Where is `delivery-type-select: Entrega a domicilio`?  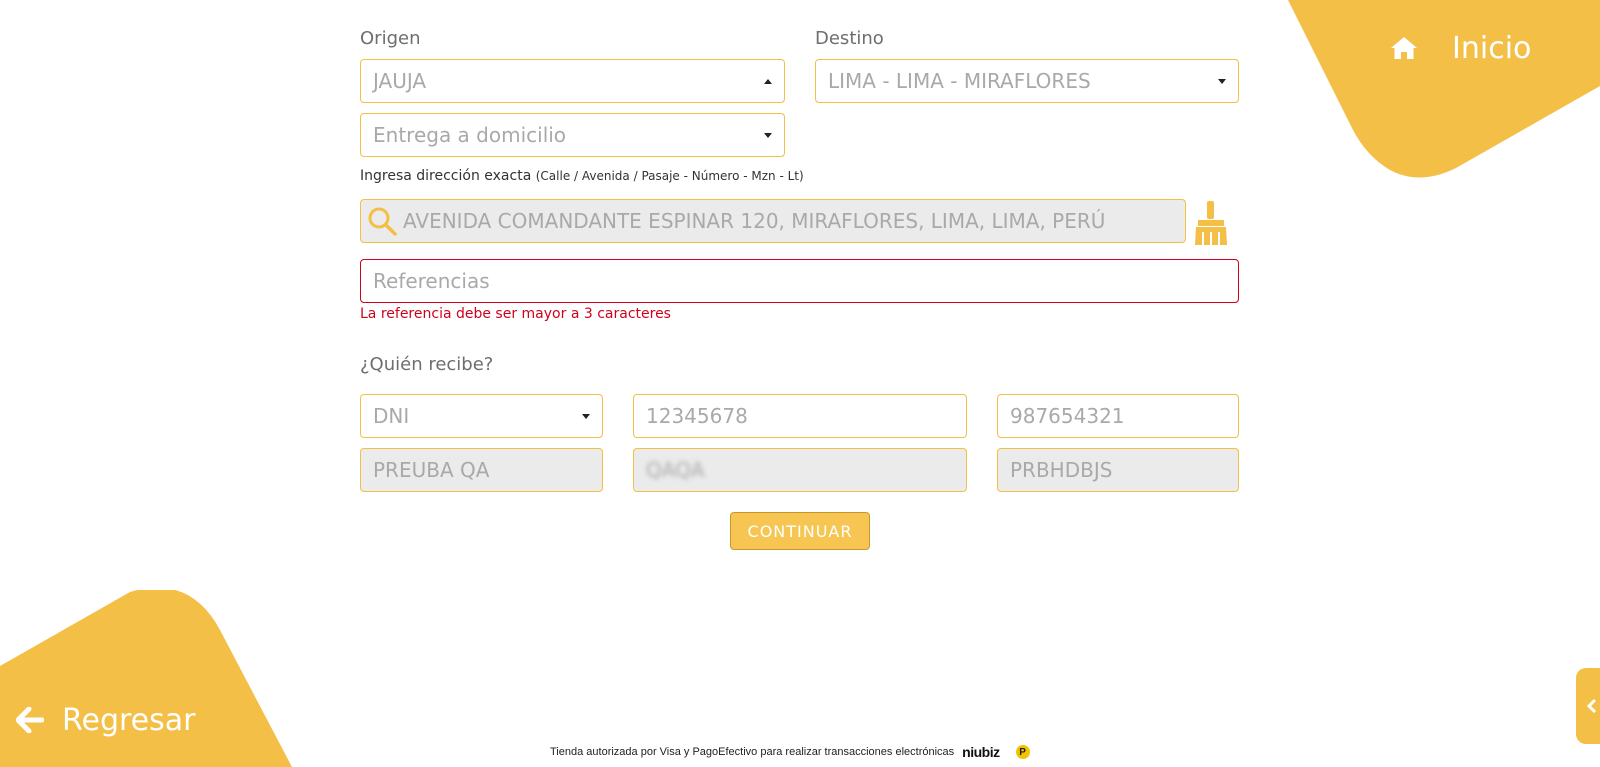
delivery-type-select: Entrega a domicilio is located at coordinates (572, 135).